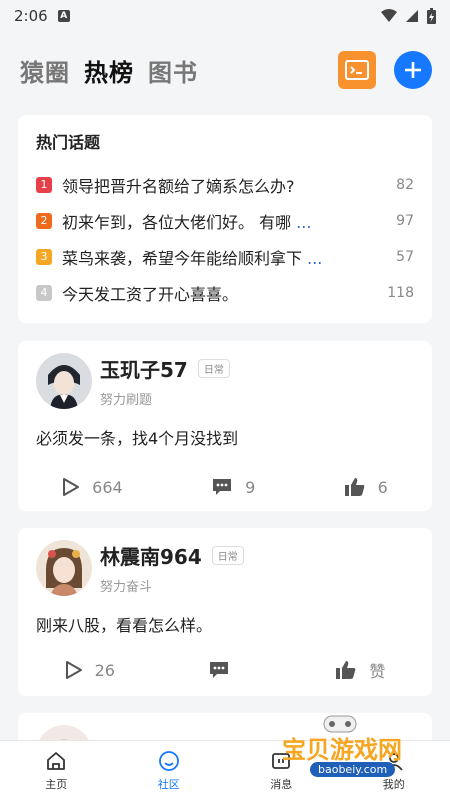 This screenshot has width=450, height=800. I want to click on nav-home-label: 主页, so click(56, 784).